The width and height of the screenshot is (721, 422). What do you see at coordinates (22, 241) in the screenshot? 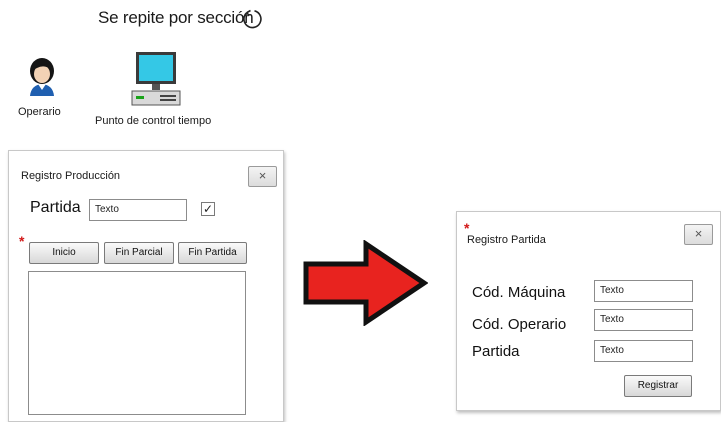
I see `required-marker: *` at bounding box center [22, 241].